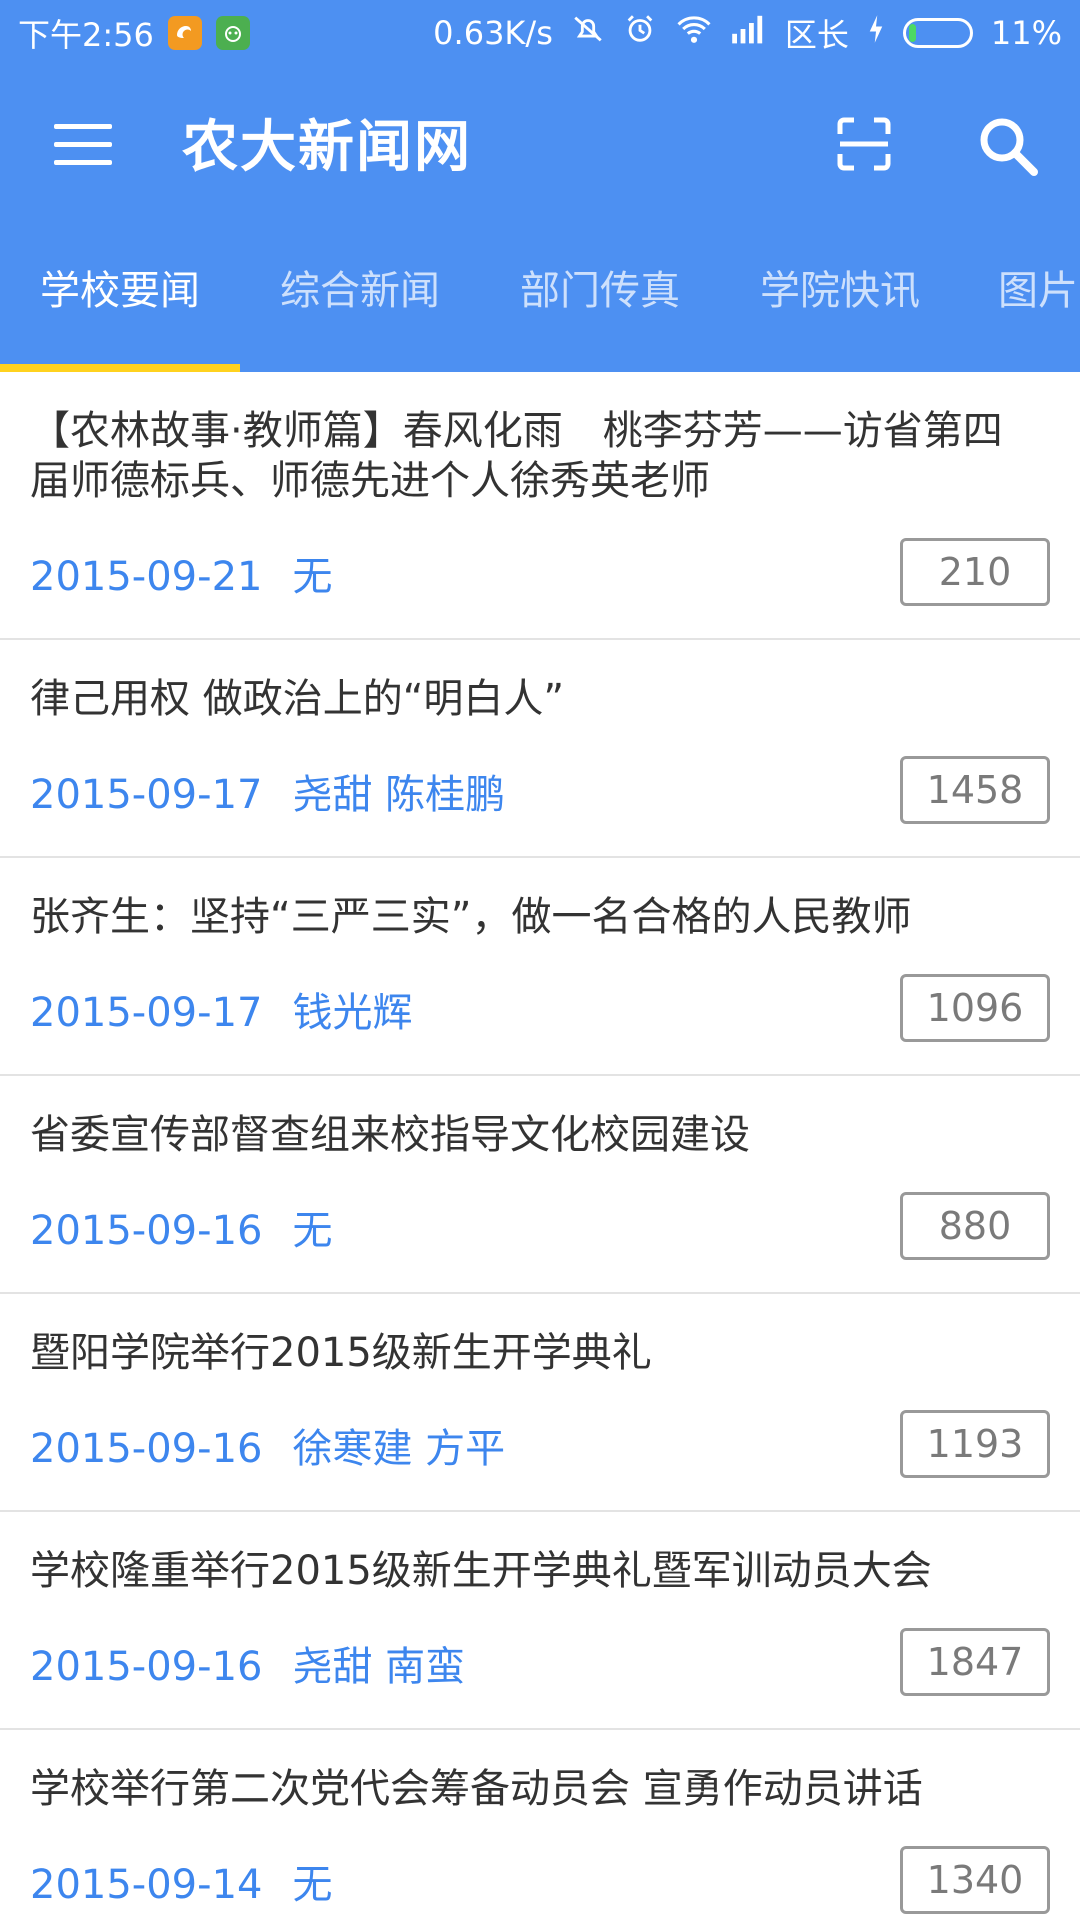 Image resolution: width=1080 pixels, height=1920 pixels. What do you see at coordinates (232, 33) in the screenshot?
I see `android-app-icon` at bounding box center [232, 33].